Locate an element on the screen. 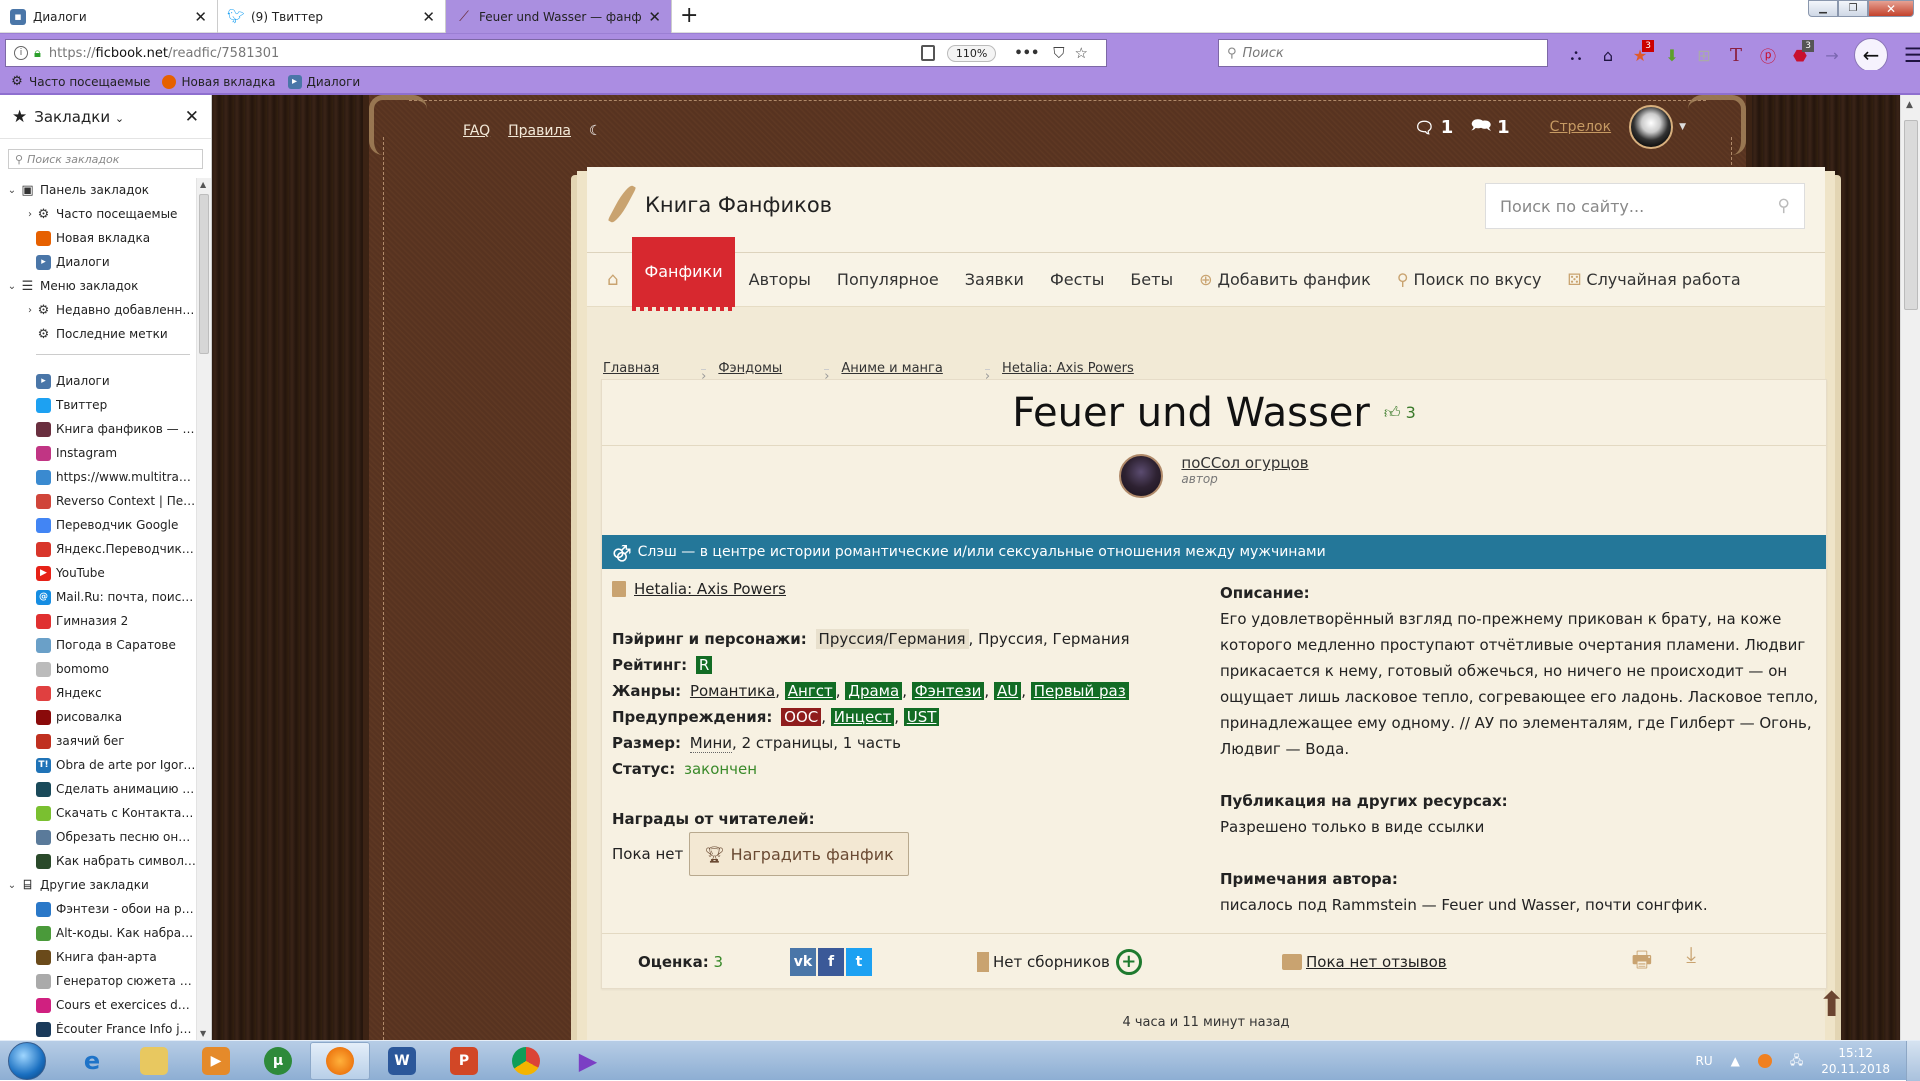 The width and height of the screenshot is (1920, 1081). home-icon: ⌂ is located at coordinates (612, 279).